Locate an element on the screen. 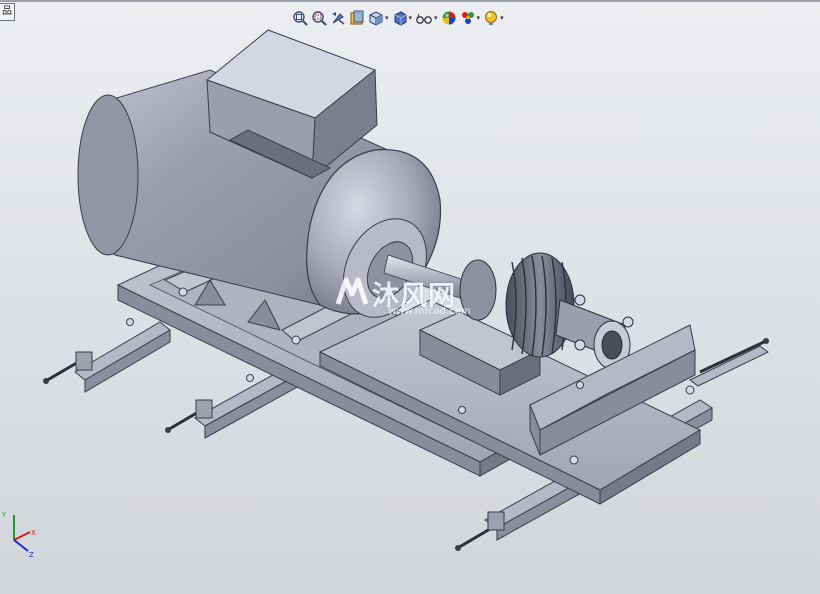  watermark-url: www.mfcad.com is located at coordinates (429, 311).